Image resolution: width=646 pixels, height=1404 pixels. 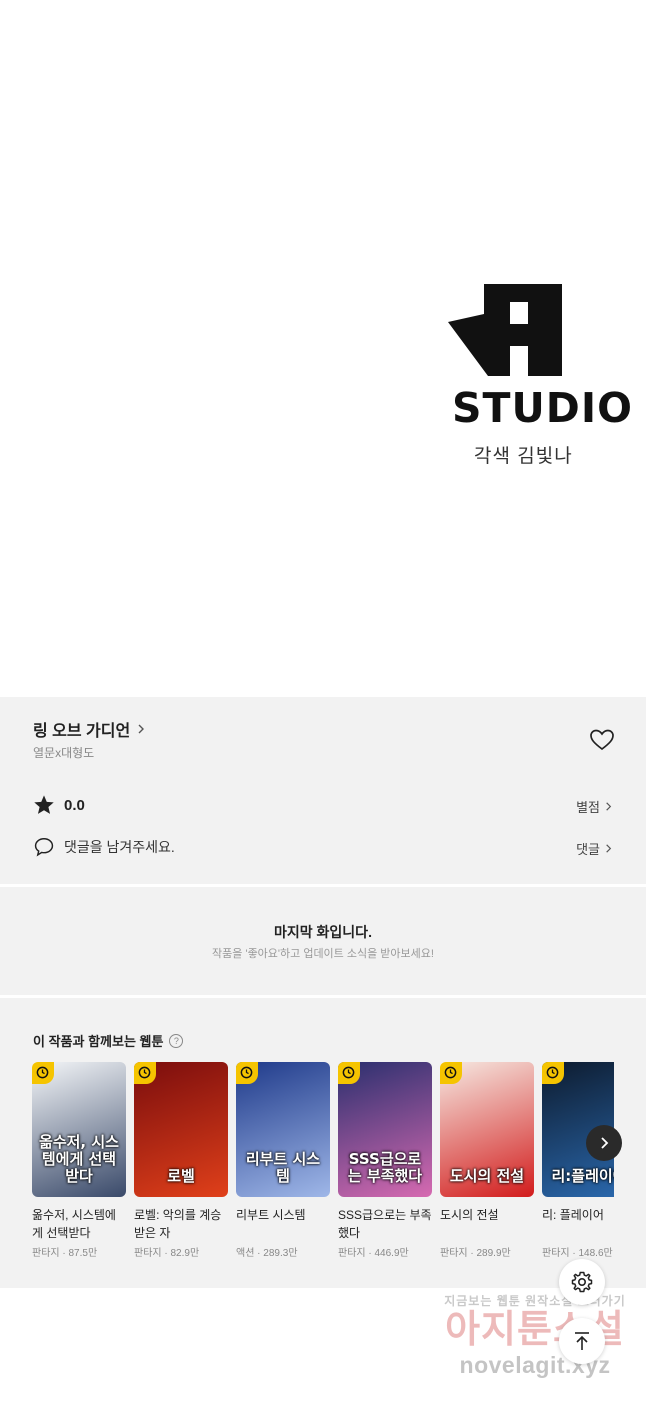 I want to click on comment-prompt-row: 댓글을 남겨주세요., so click(x=104, y=847).